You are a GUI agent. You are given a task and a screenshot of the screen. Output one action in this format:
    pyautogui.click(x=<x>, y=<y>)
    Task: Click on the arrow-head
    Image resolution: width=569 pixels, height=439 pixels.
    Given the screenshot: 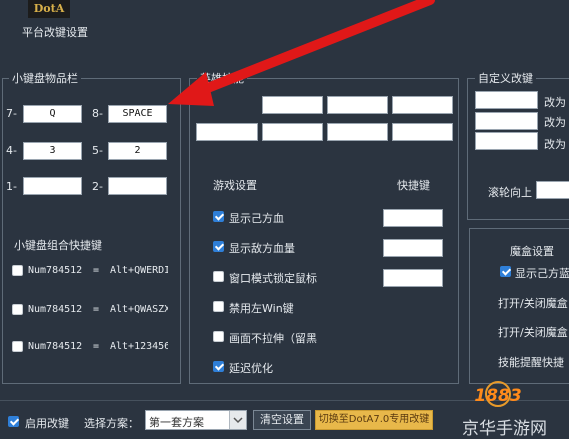 What is the action you would take?
    pyautogui.click(x=191, y=89)
    